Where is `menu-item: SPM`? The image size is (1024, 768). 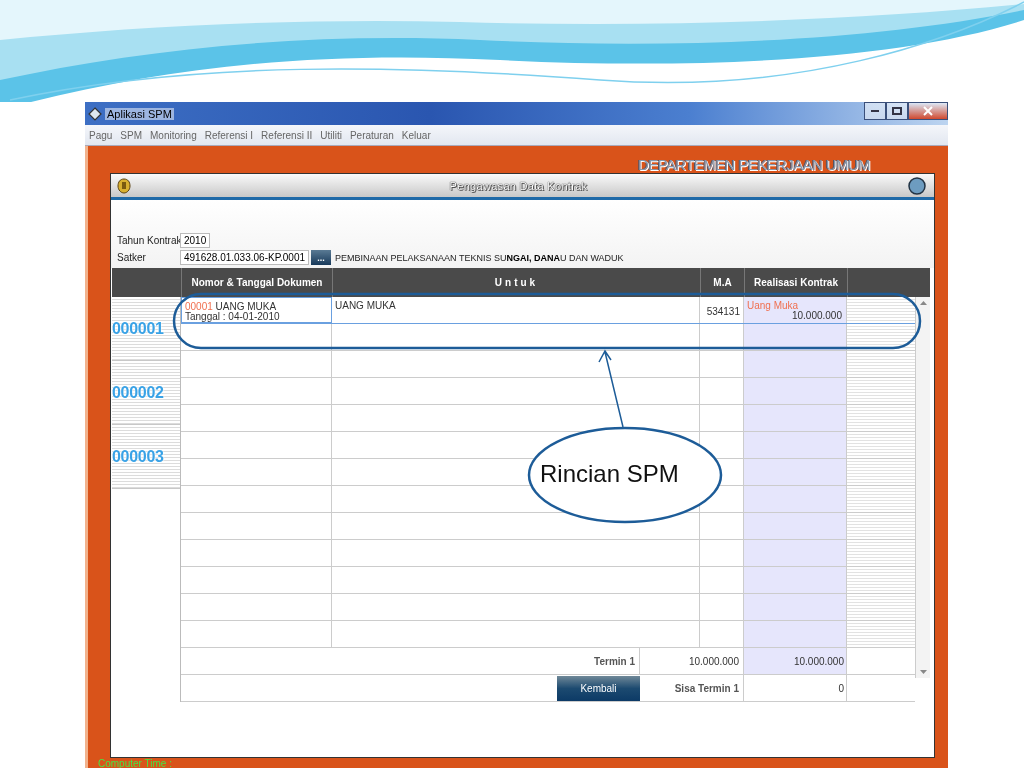
menu-item: SPM is located at coordinates (131, 135).